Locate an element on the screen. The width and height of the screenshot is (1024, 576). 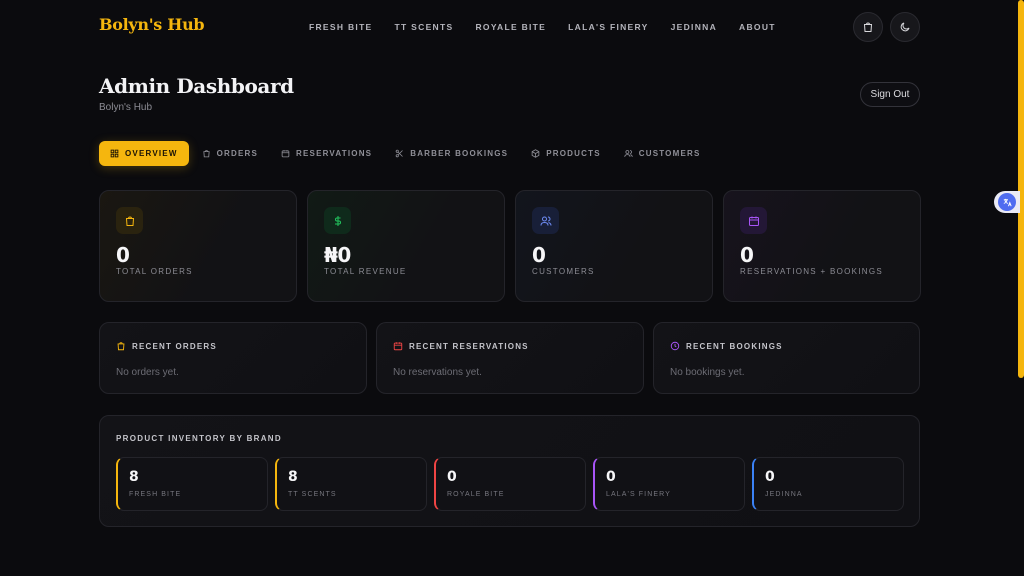
stat-label: TOTAL REVENUE is located at coordinates (365, 271).